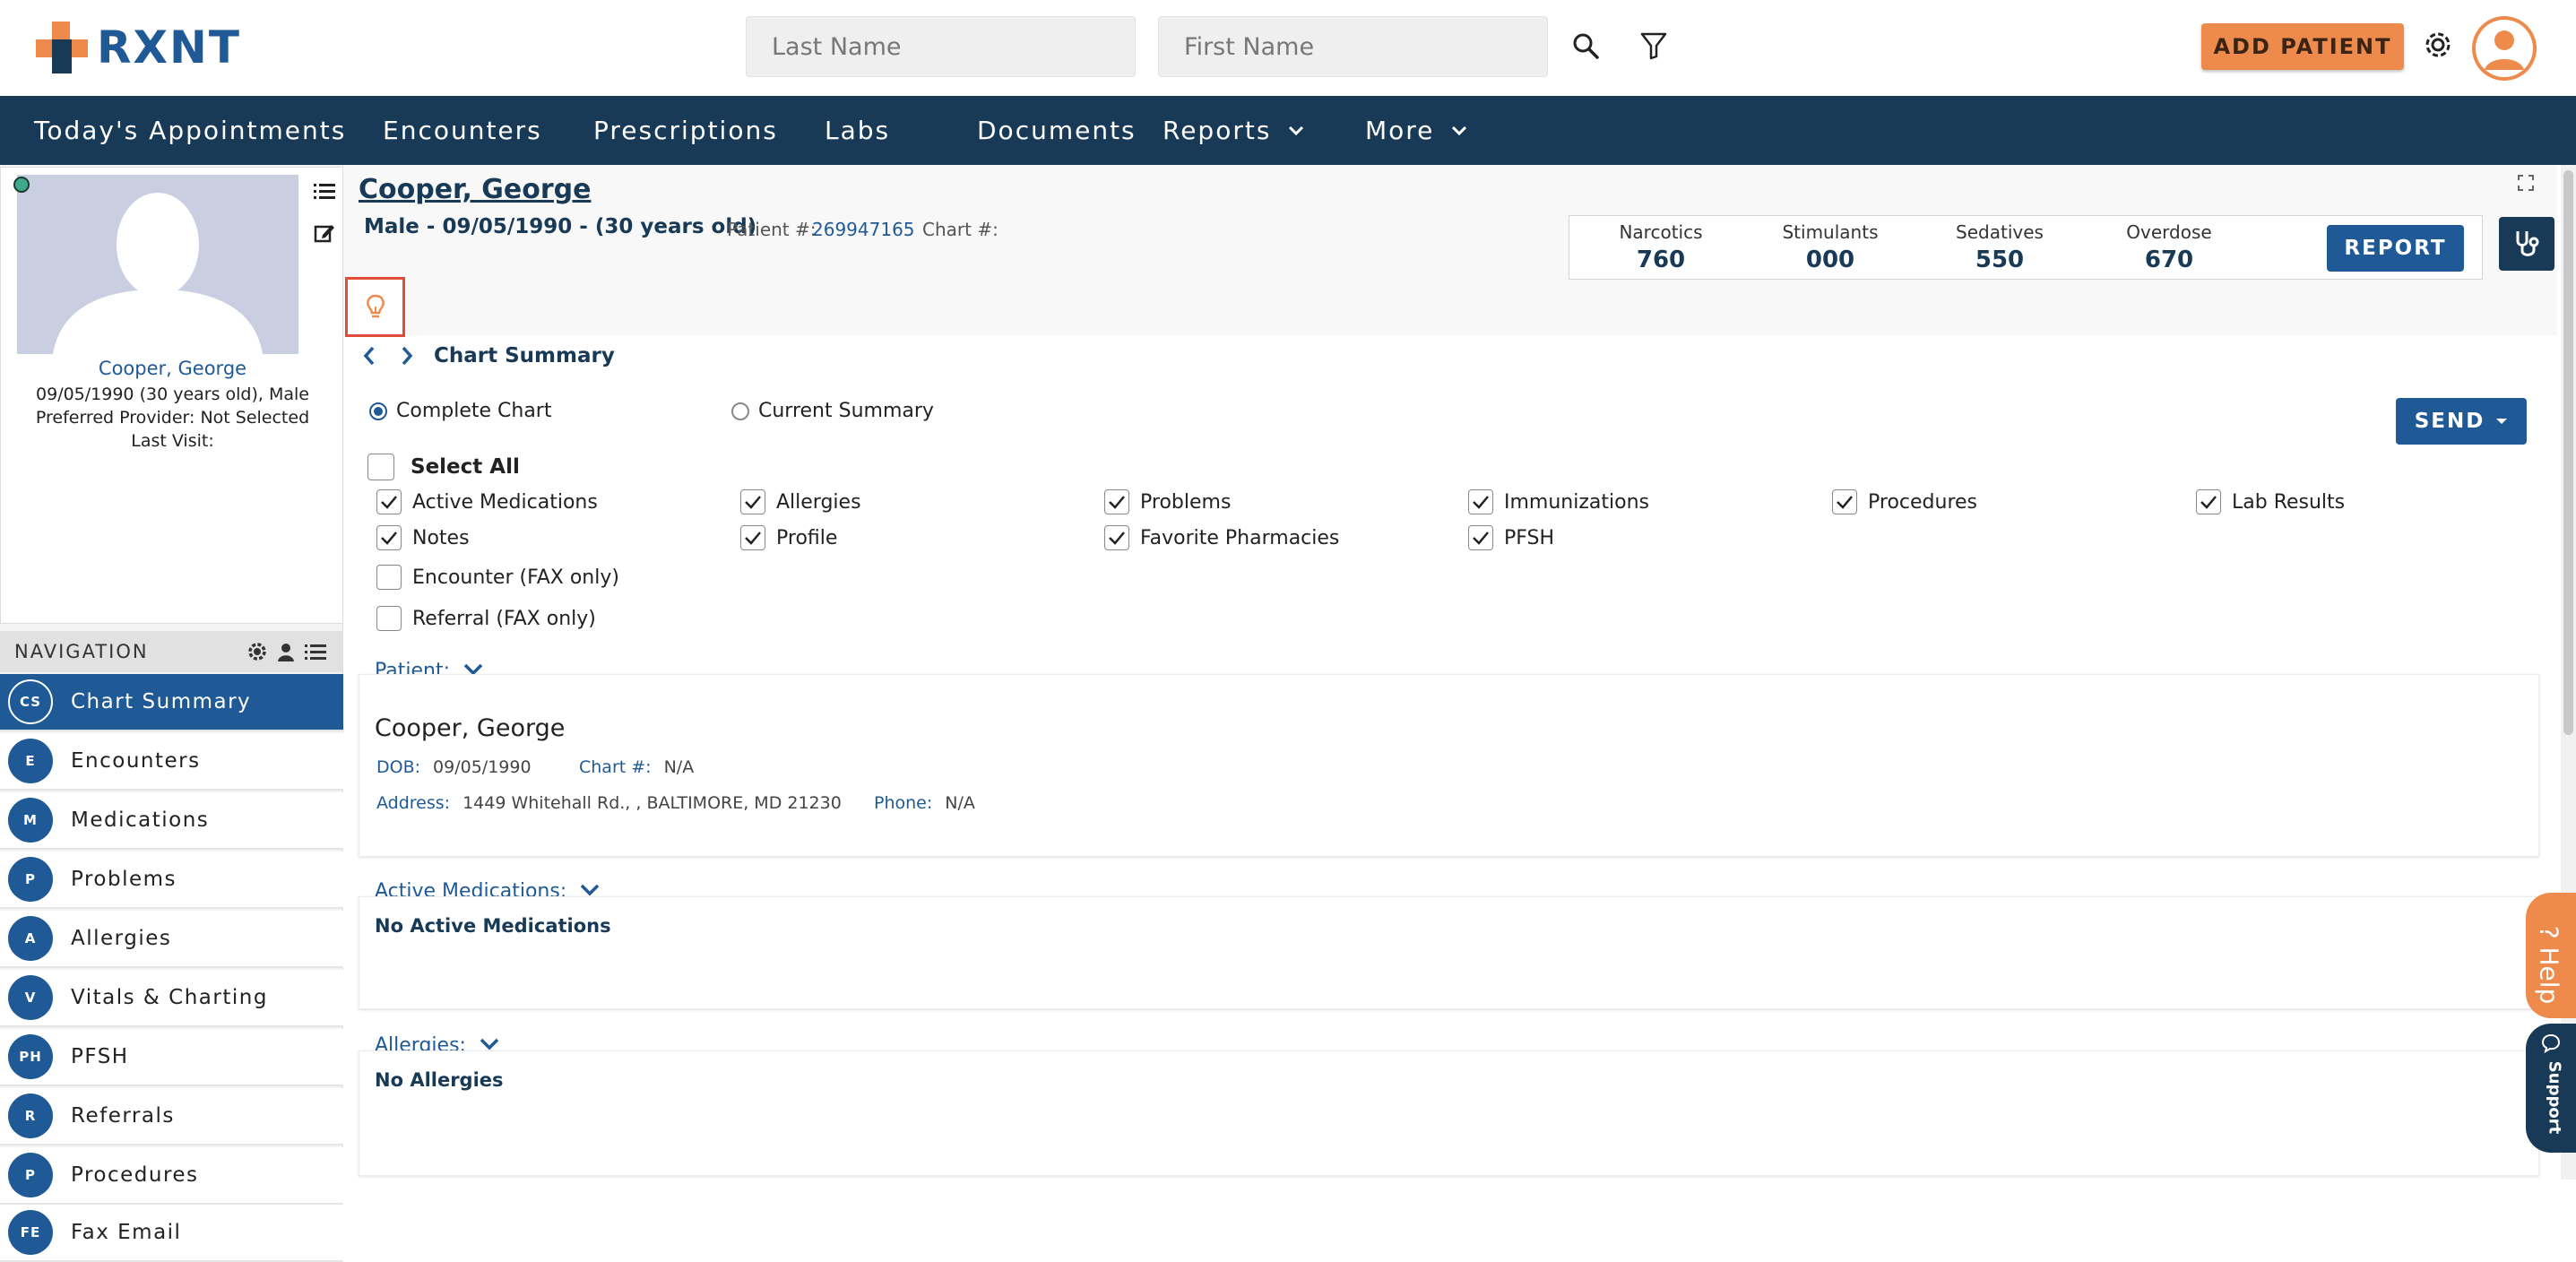  I want to click on option-checkbox-allergies: Allergies, so click(800, 502).